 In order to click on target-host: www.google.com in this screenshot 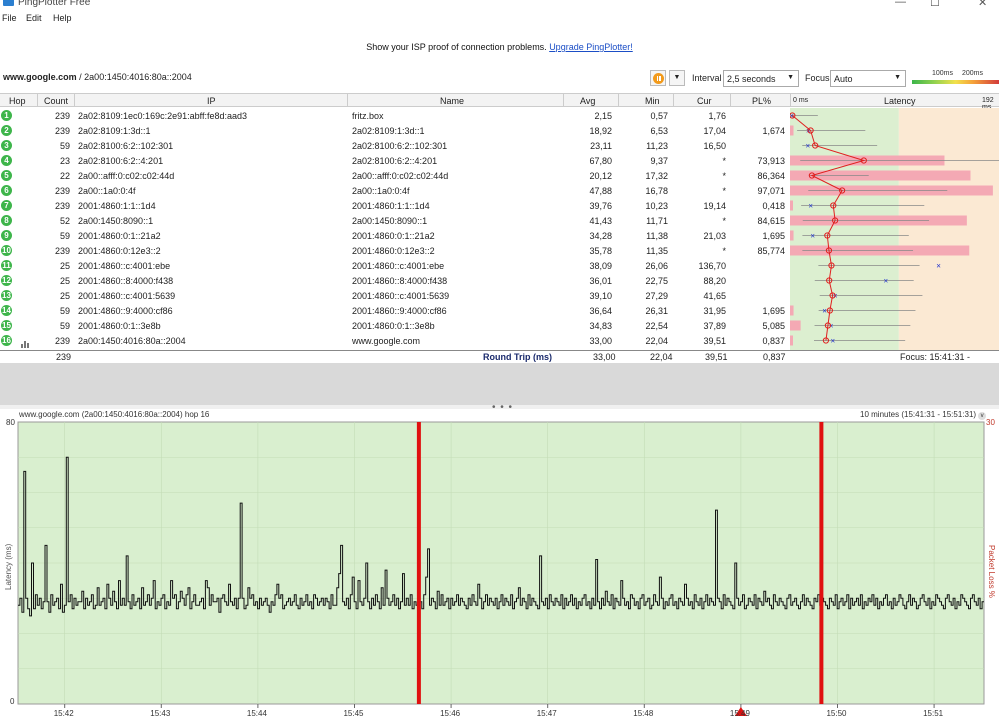, I will do `click(40, 77)`.